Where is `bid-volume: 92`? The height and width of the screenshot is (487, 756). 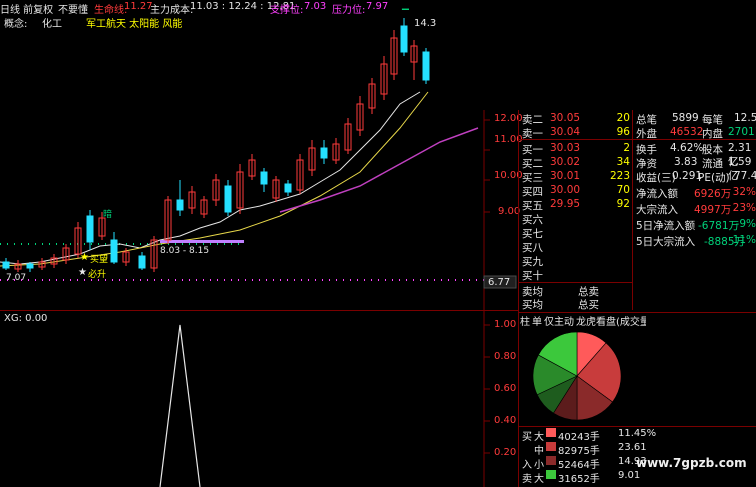 bid-volume: 92 is located at coordinates (623, 204).